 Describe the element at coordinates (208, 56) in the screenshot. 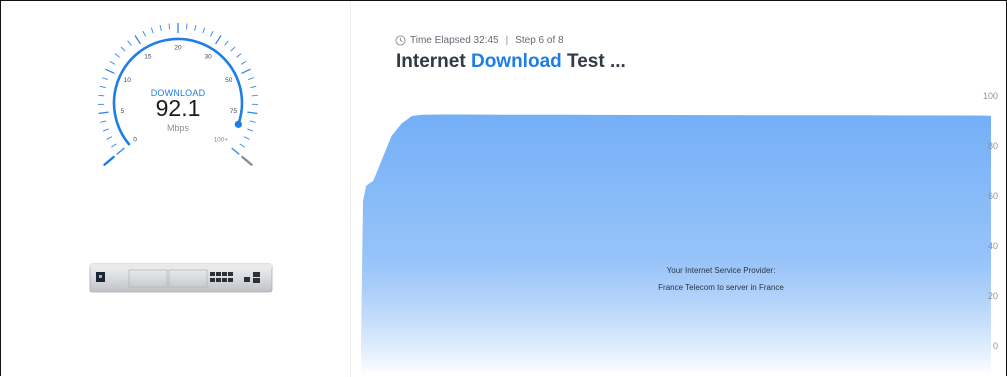

I see `gauge-scale-label: 30` at that location.